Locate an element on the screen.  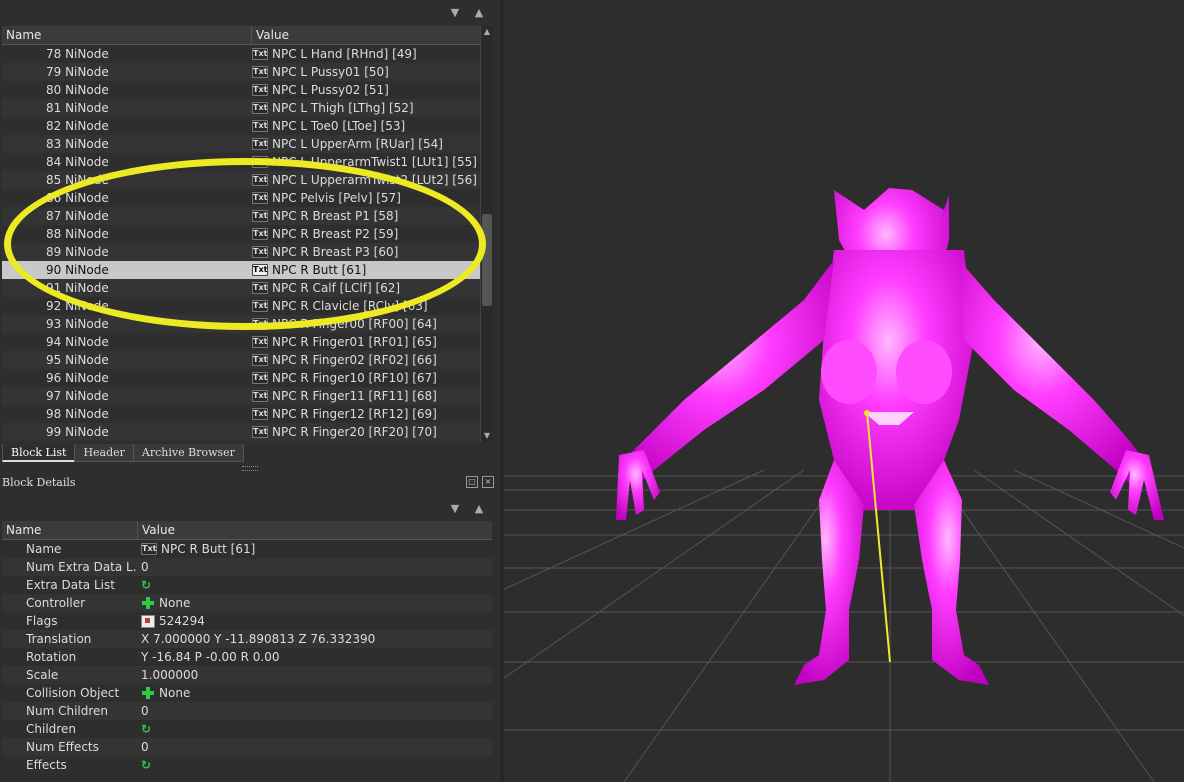
plus-icon is located at coordinates (148, 603).